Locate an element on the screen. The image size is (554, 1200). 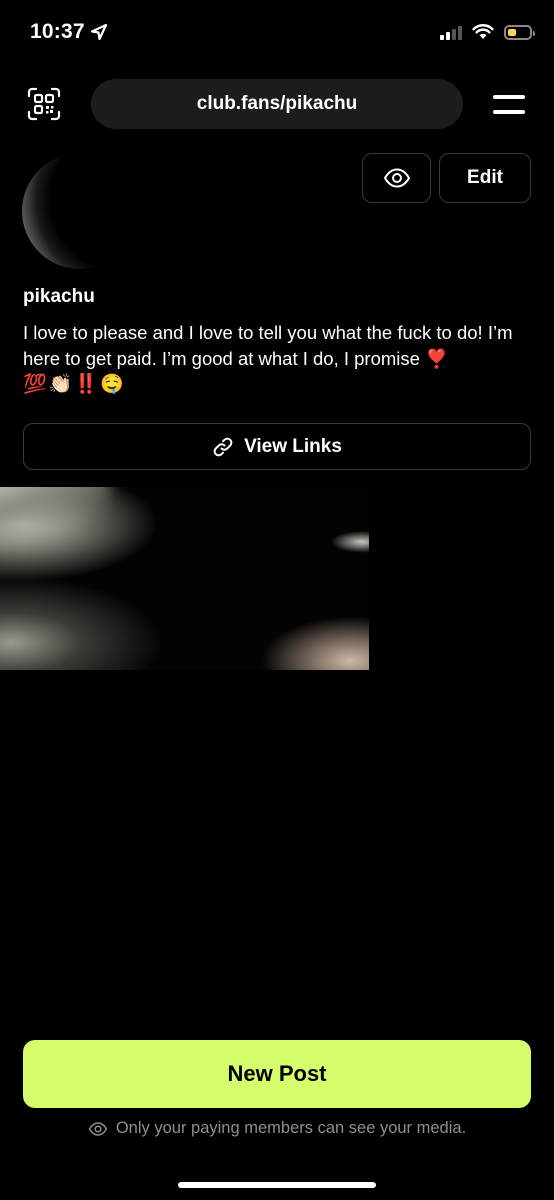
new-post-button: New Post is located at coordinates (277, 1074).